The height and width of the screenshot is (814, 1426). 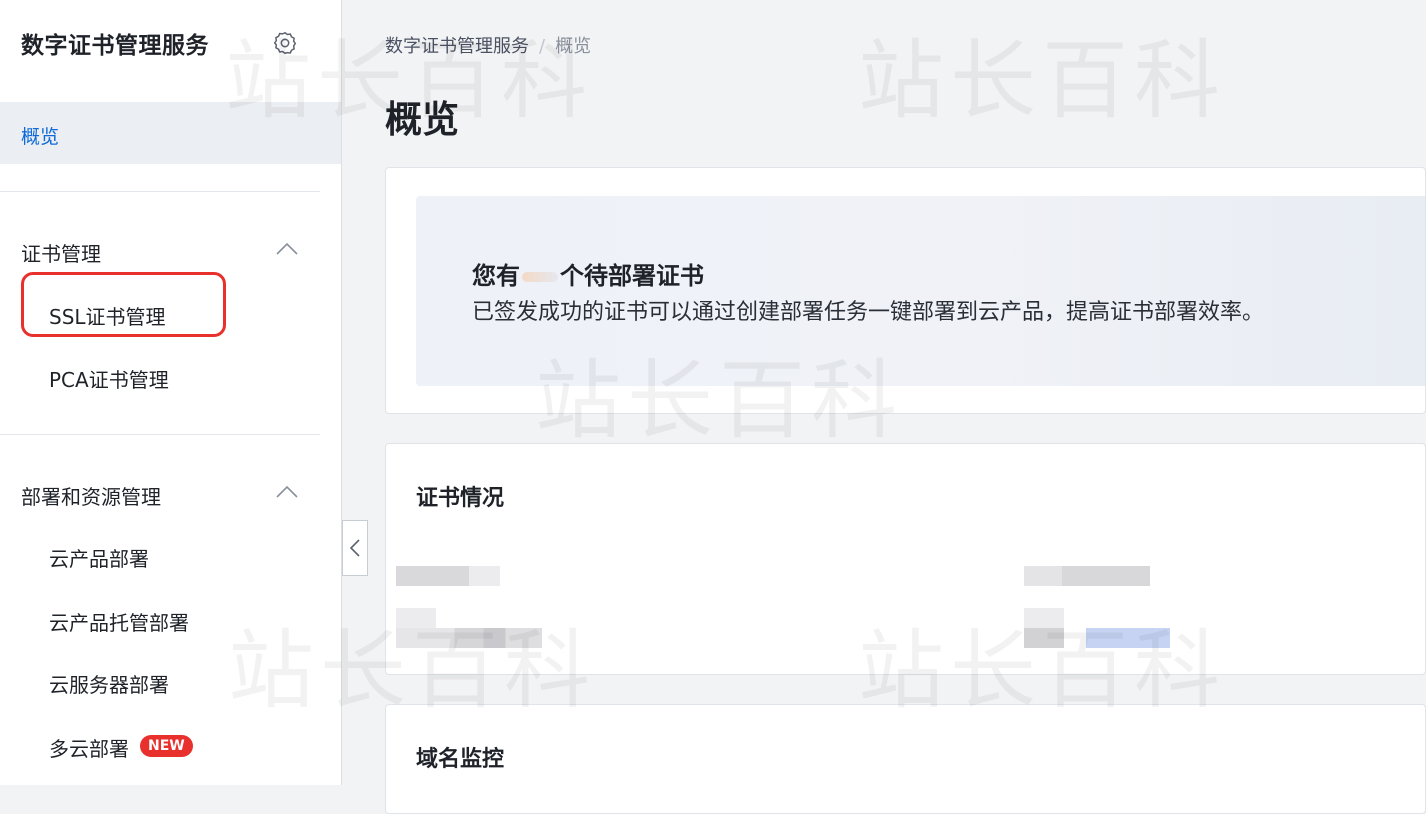 I want to click on group-label: 部署和资源管理, so click(x=91, y=497).